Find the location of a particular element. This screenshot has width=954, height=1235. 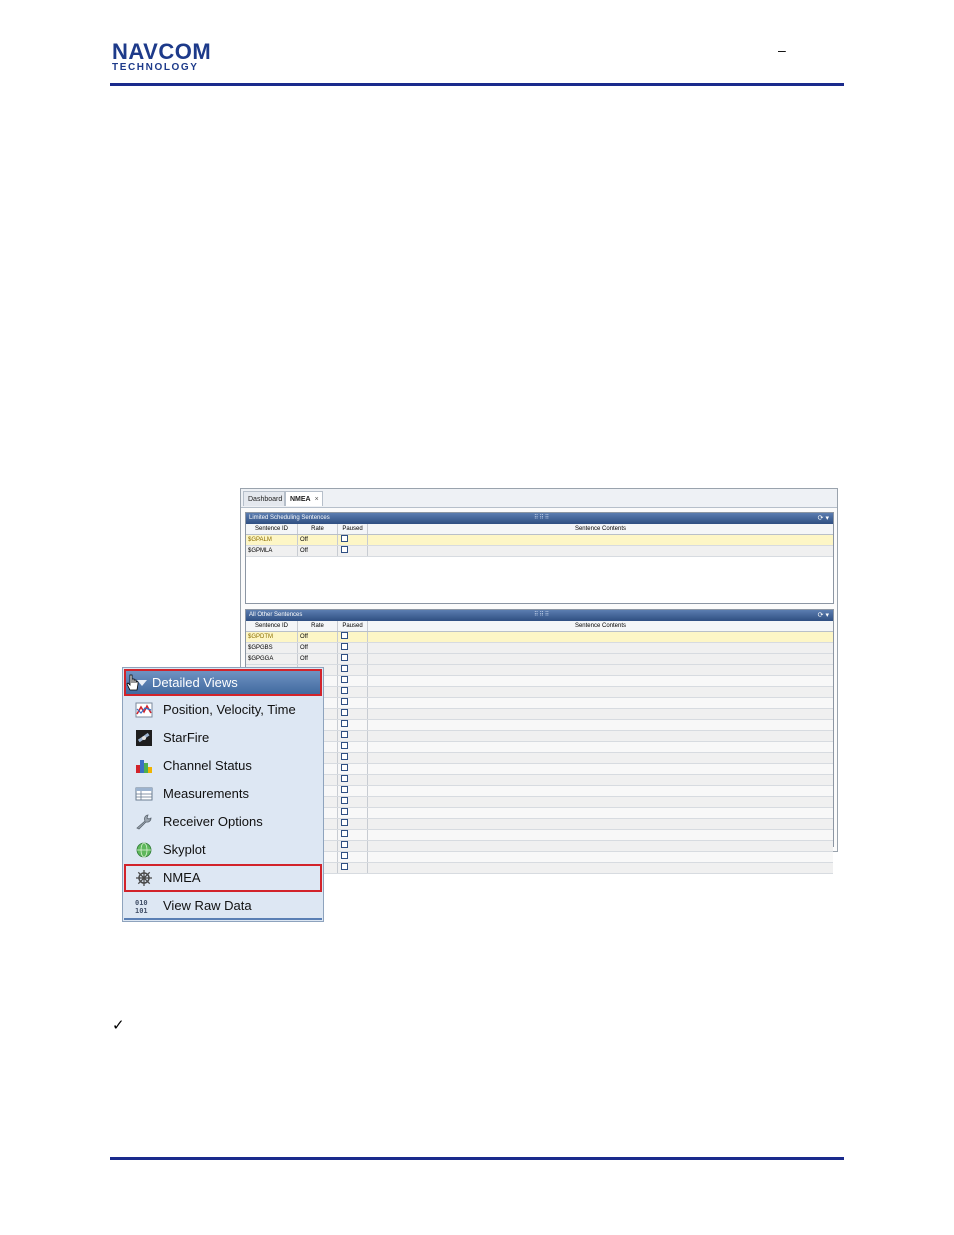

table-row: $GPDTM Off is located at coordinates (539, 637).